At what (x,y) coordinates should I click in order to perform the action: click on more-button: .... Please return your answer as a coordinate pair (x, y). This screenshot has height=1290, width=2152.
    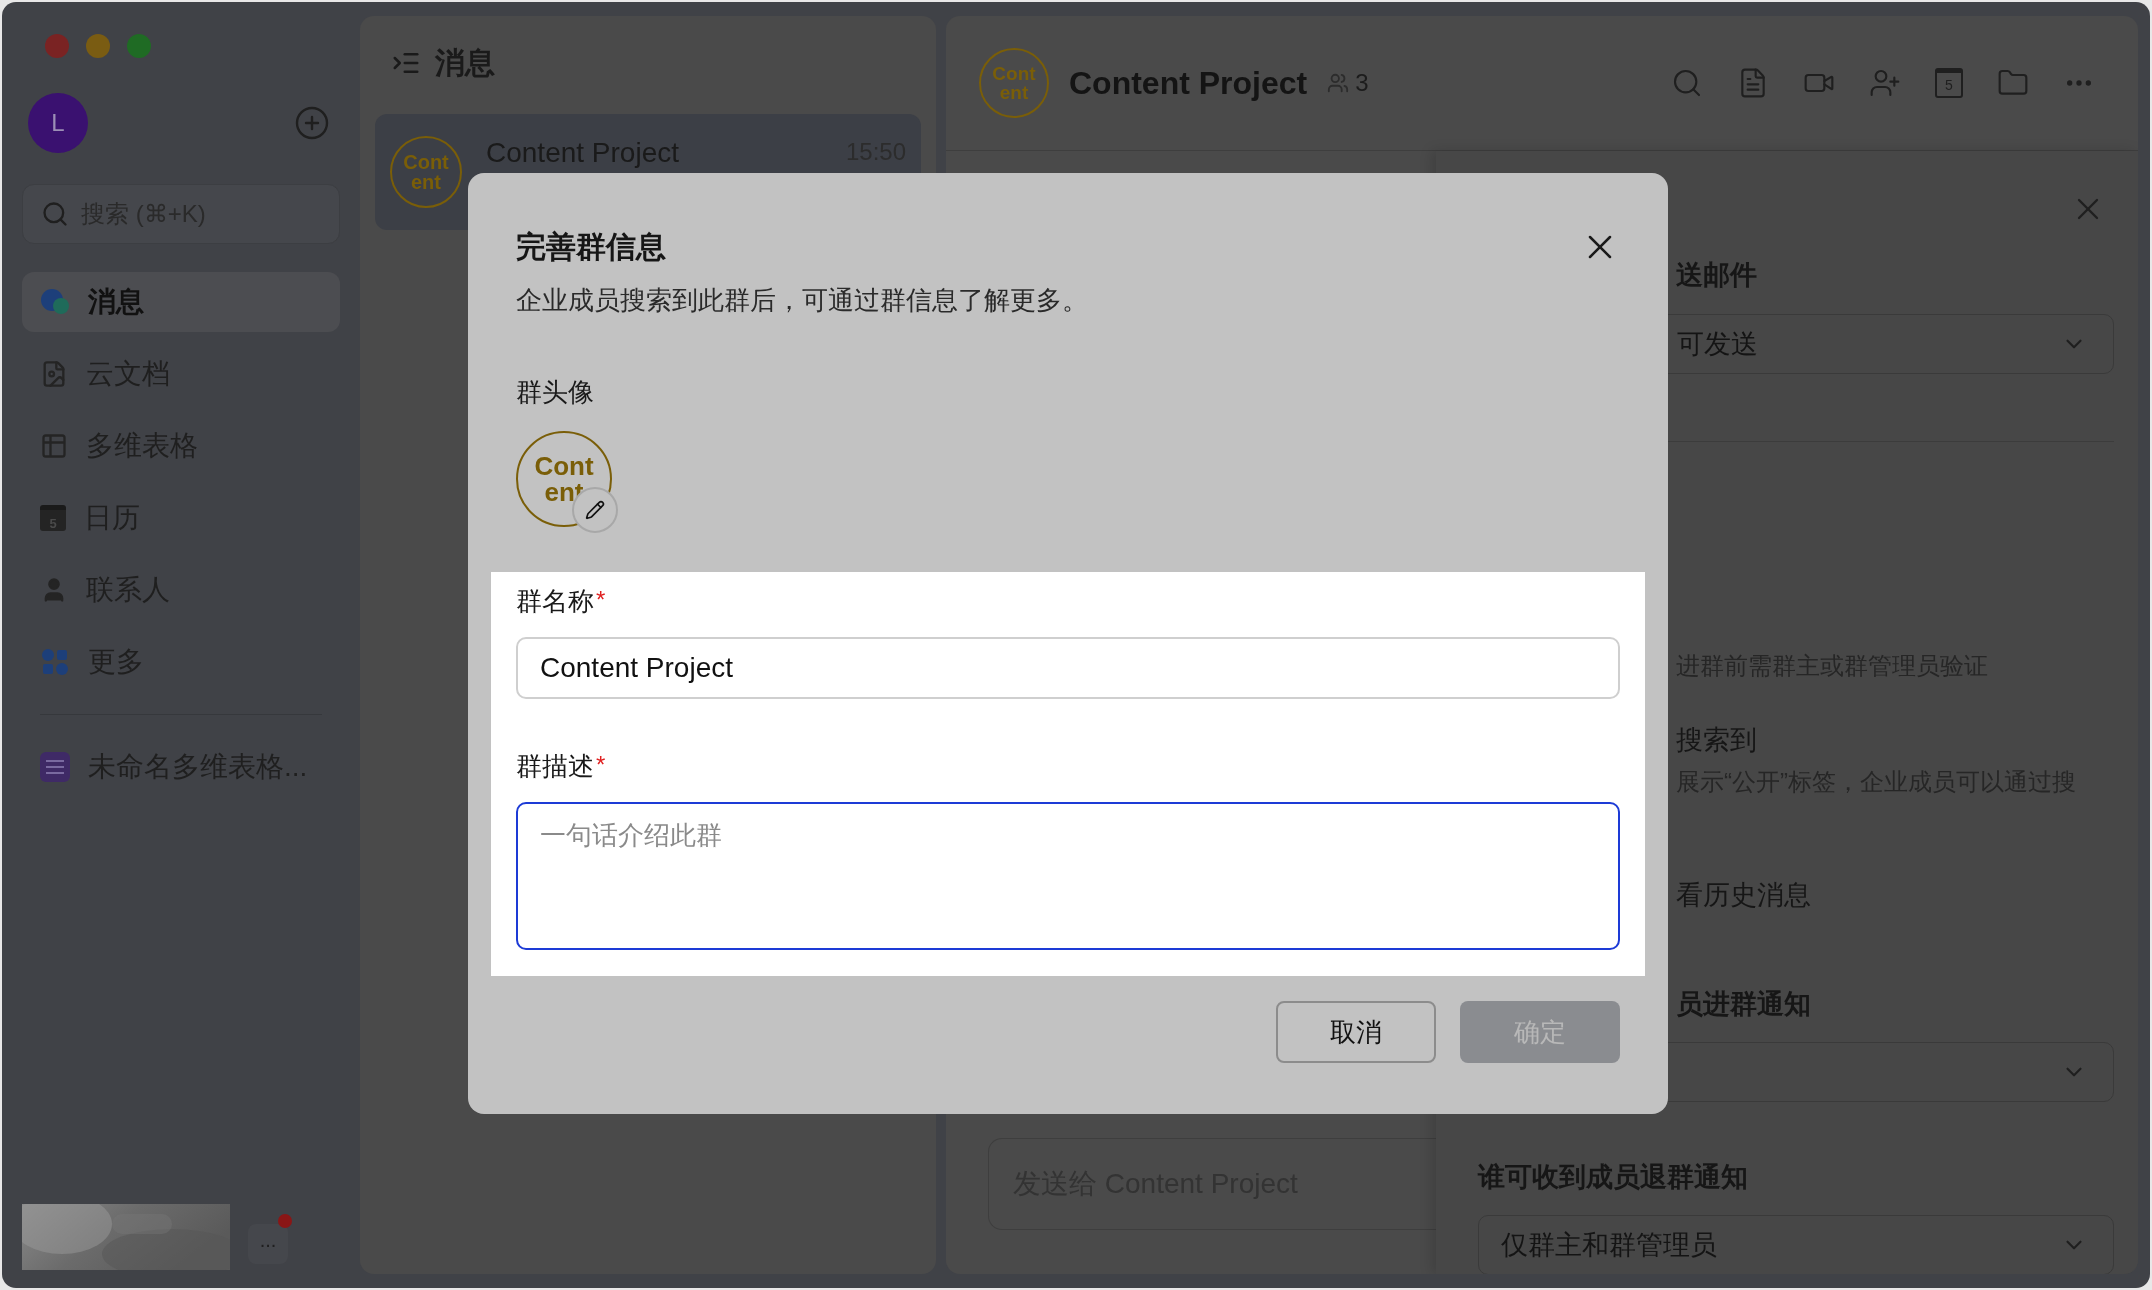
    Looking at the image, I should click on (268, 1244).